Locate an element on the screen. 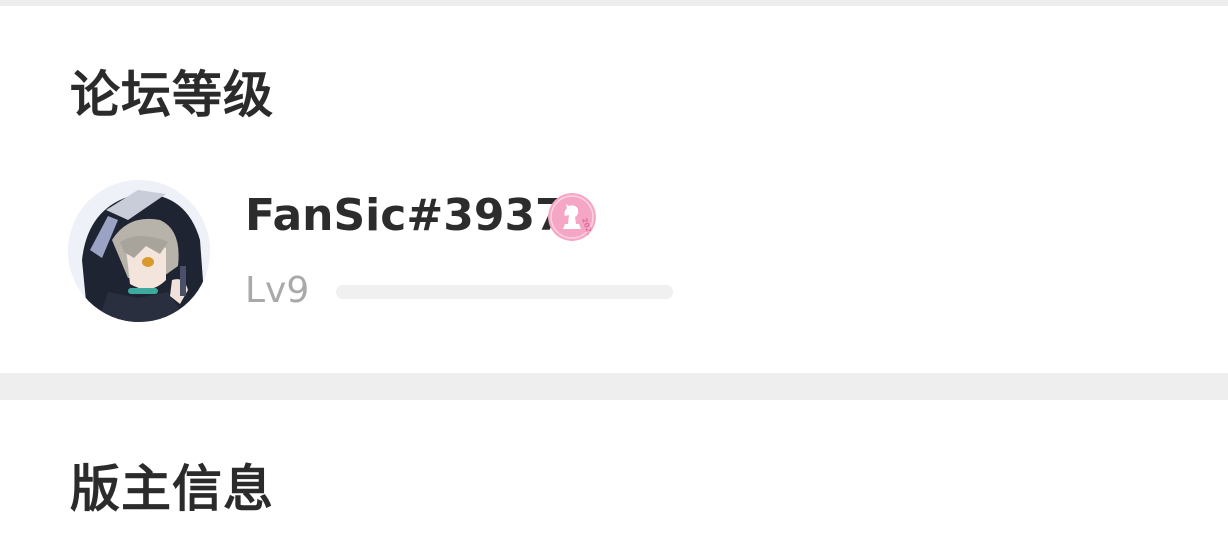 This screenshot has width=1228, height=548. avatar-image is located at coordinates (139, 251).